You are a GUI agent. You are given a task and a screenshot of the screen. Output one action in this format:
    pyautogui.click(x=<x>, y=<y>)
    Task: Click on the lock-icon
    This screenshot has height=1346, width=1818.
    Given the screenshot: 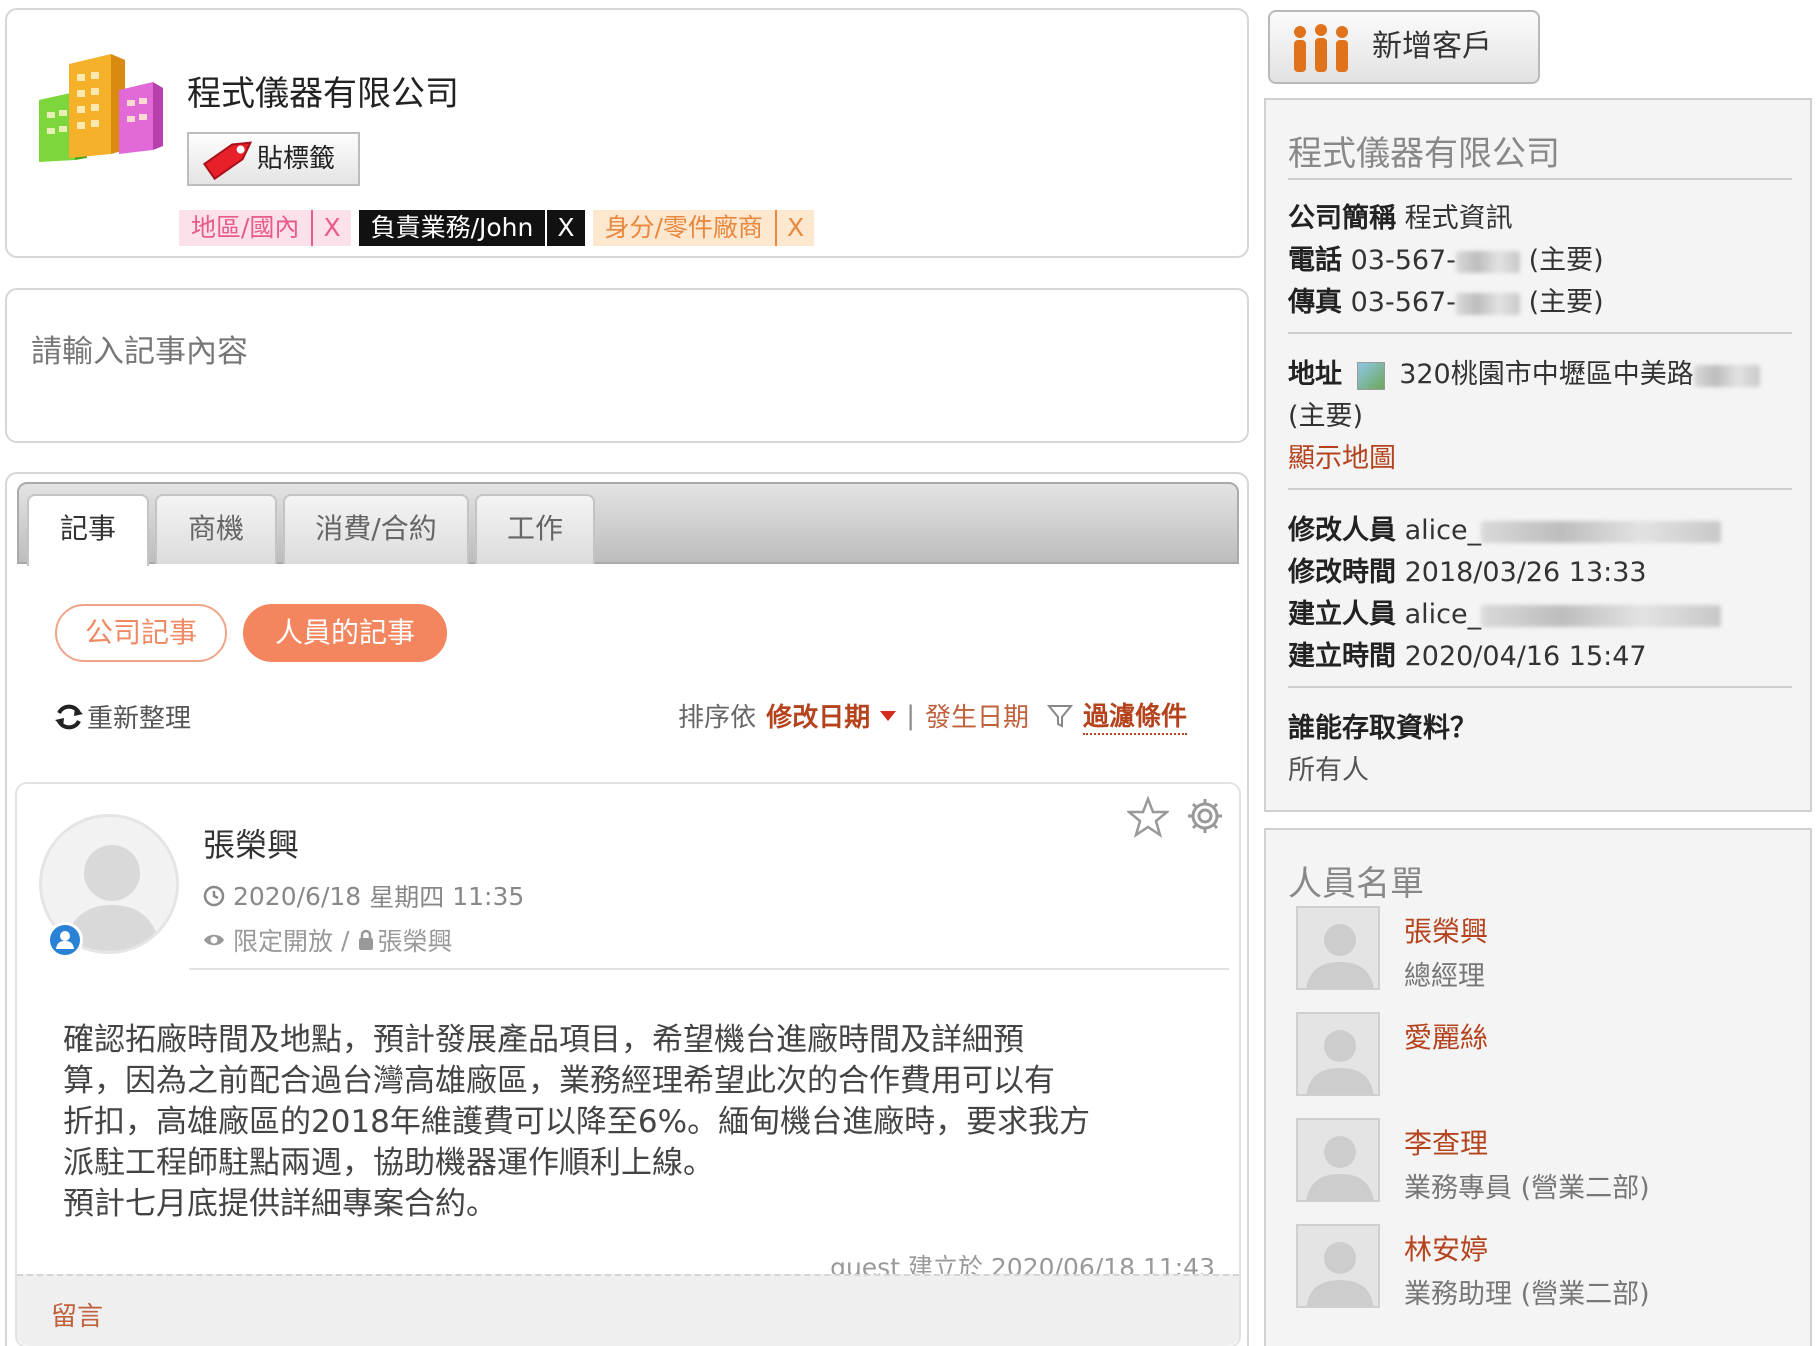 What is the action you would take?
    pyautogui.click(x=366, y=939)
    